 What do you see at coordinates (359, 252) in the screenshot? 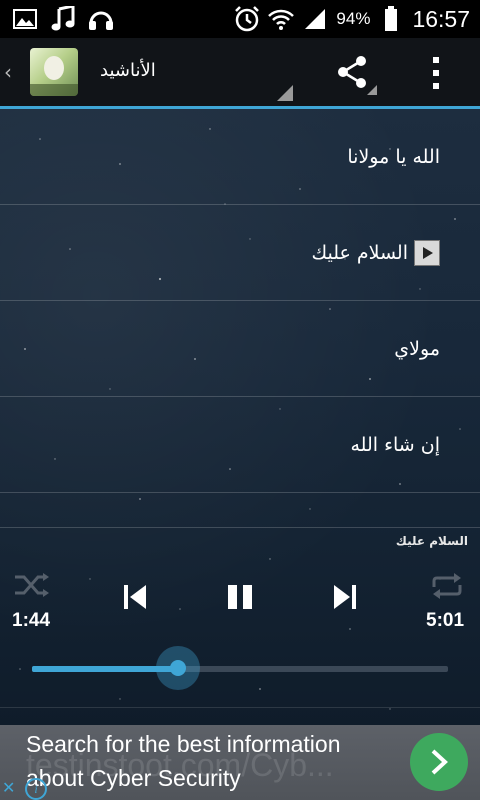
I see `track-title: السلام عليك` at bounding box center [359, 252].